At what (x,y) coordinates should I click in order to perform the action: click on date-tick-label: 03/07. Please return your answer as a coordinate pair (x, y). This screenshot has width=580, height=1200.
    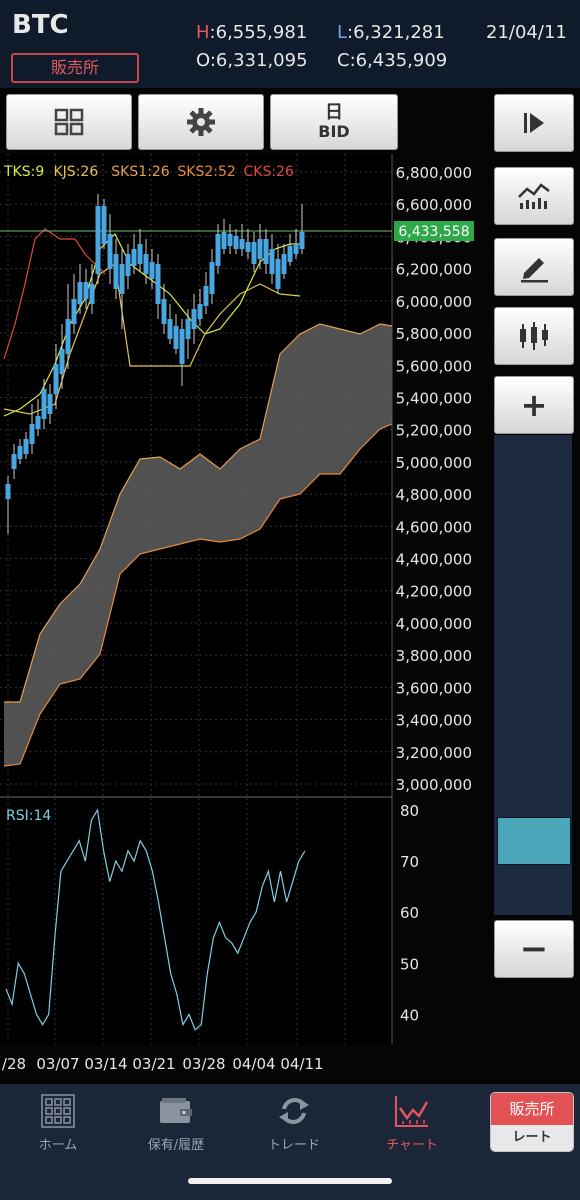
    Looking at the image, I should click on (57, 1064).